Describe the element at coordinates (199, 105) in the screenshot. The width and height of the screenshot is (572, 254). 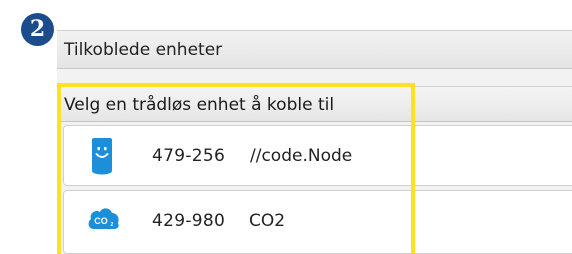
I see `section-label: Velg en trådløs enhet å koble til` at that location.